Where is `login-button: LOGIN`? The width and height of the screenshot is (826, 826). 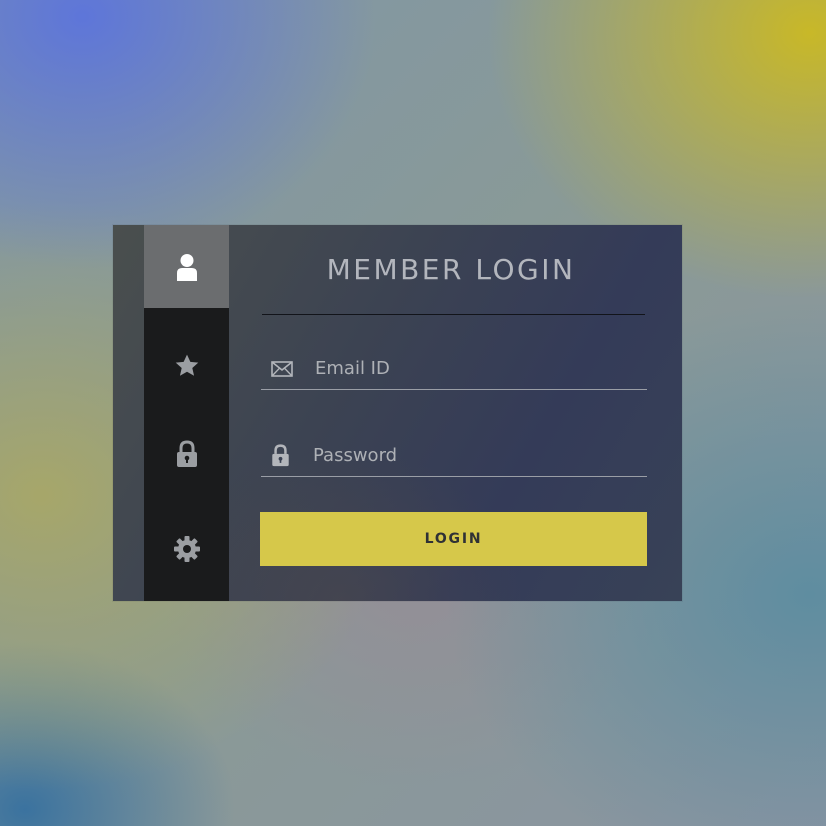 login-button: LOGIN is located at coordinates (453, 539).